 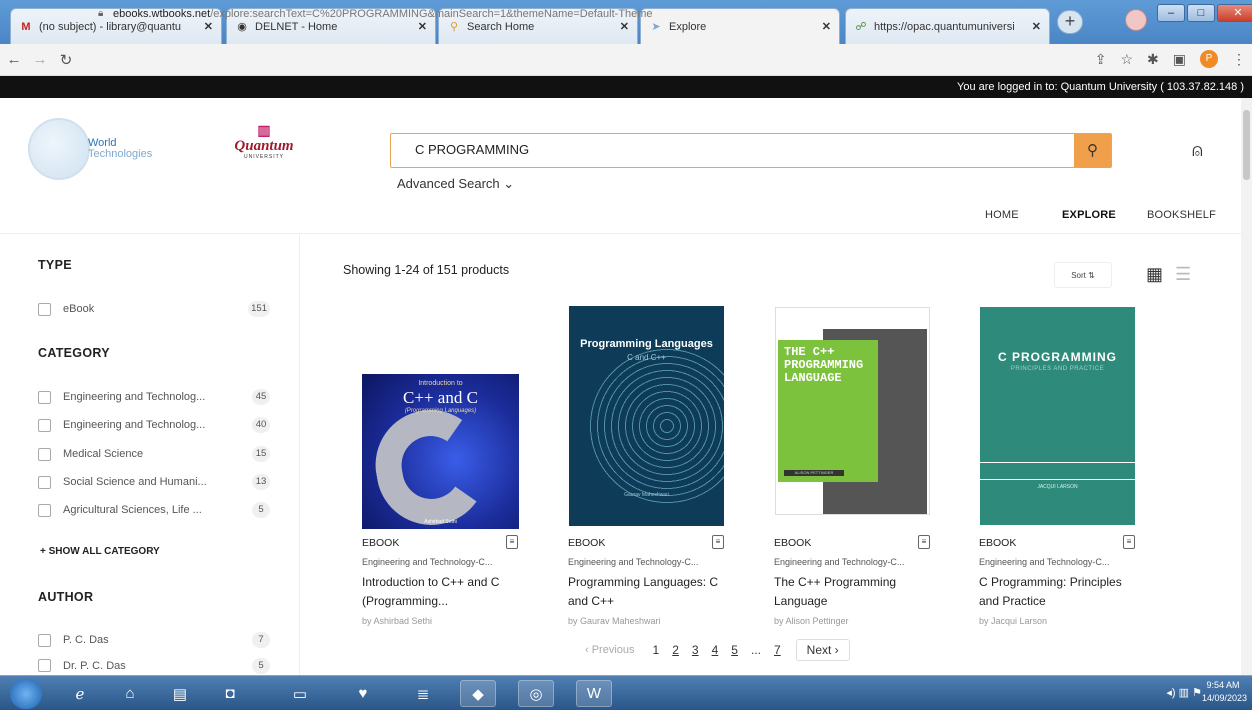 What do you see at coordinates (455, 184) in the screenshot?
I see `advanced-search-toggle: Advanced Search ⌄` at bounding box center [455, 184].